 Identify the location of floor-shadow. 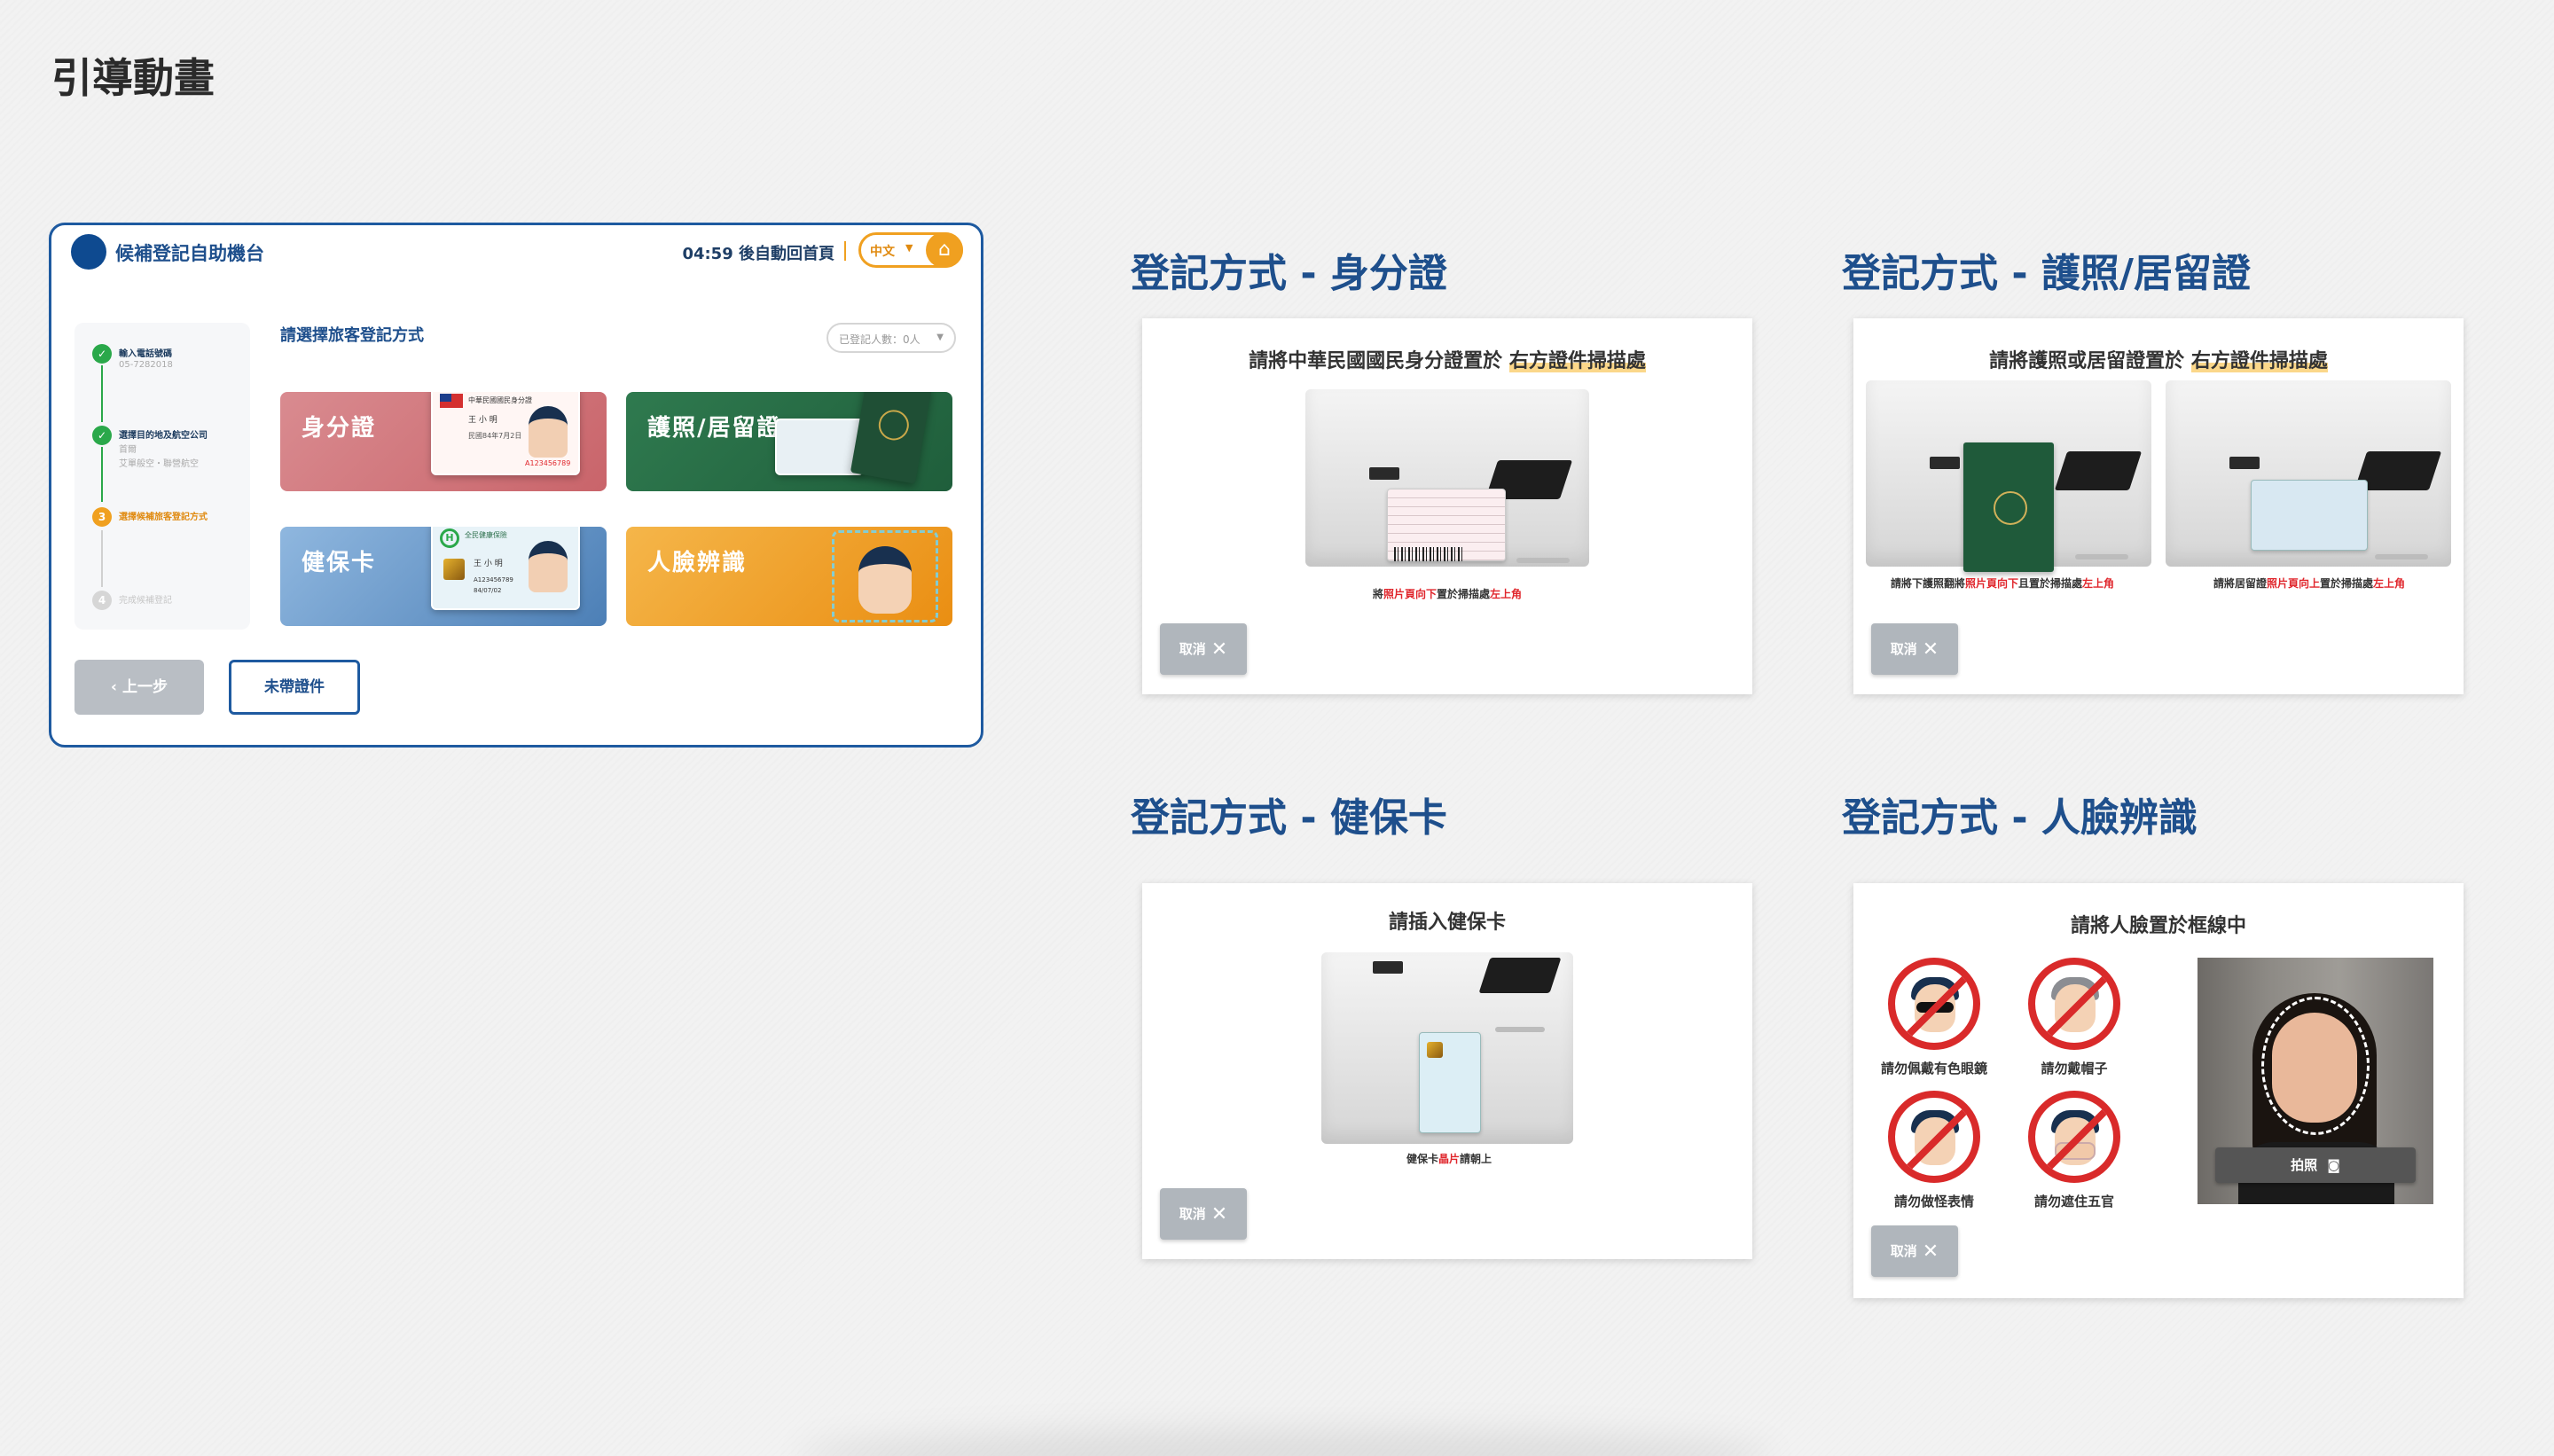
(1286, 1442).